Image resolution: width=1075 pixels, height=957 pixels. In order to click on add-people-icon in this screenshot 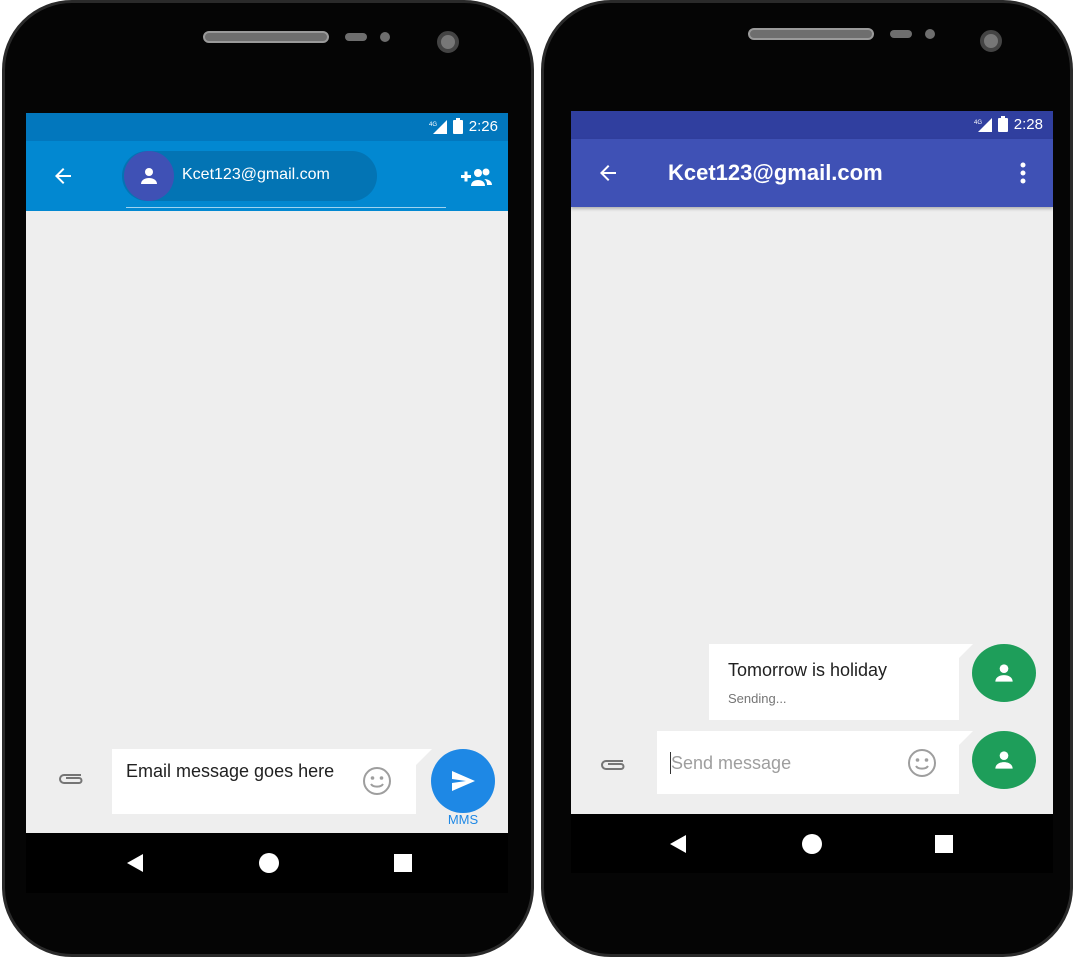, I will do `click(476, 177)`.